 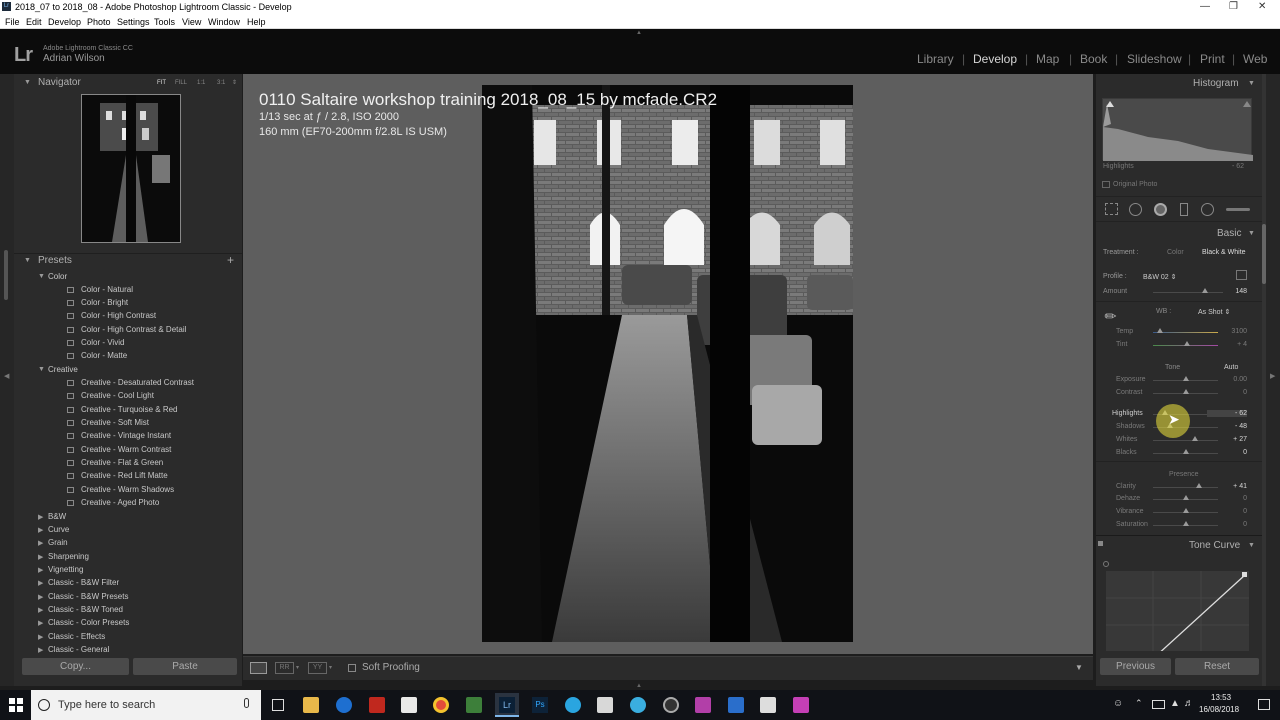 I want to click on profile-dropdown: B&W 02 ⇕, so click(x=1160, y=277).